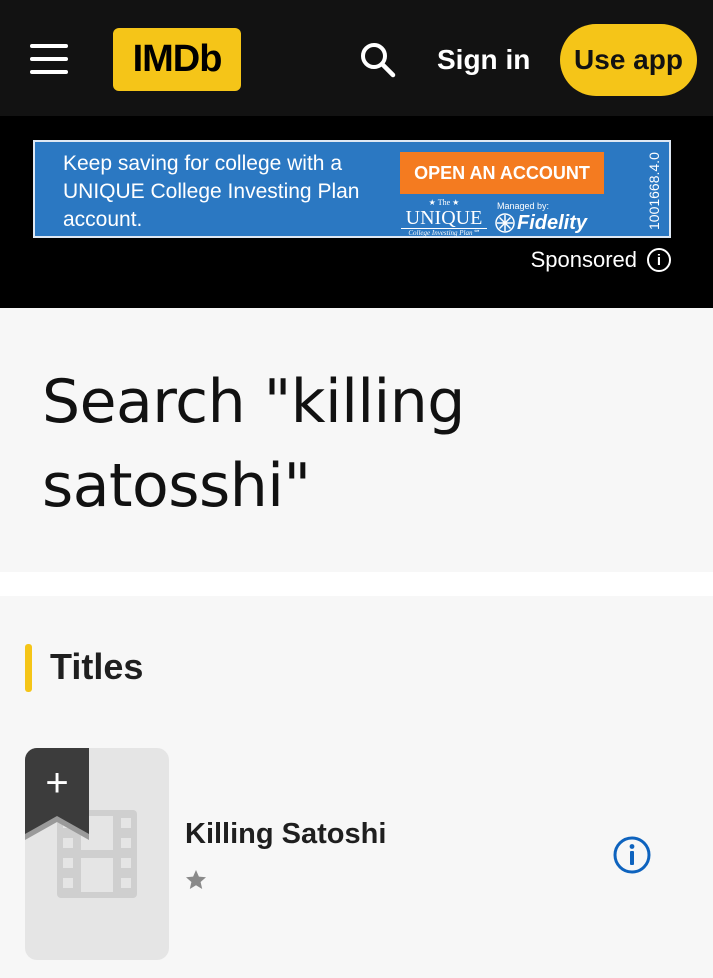 The image size is (713, 978). Describe the element at coordinates (628, 60) in the screenshot. I see `use-app-button: Use app` at that location.